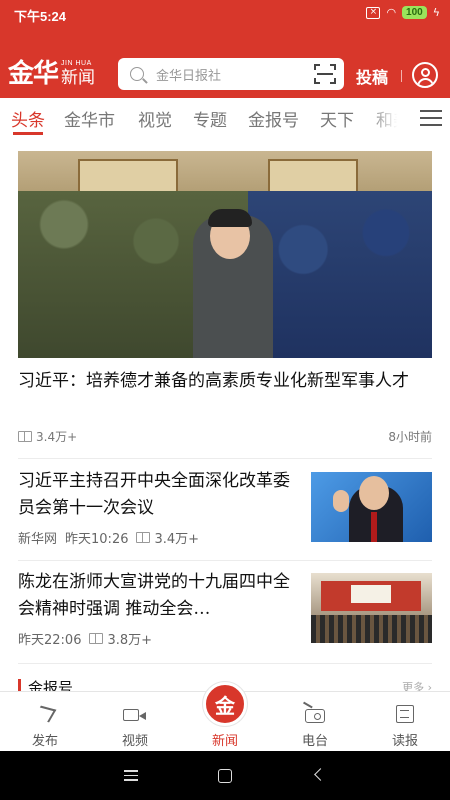  Describe the element at coordinates (78, 78) in the screenshot. I see `logo-cn: 新闻` at that location.